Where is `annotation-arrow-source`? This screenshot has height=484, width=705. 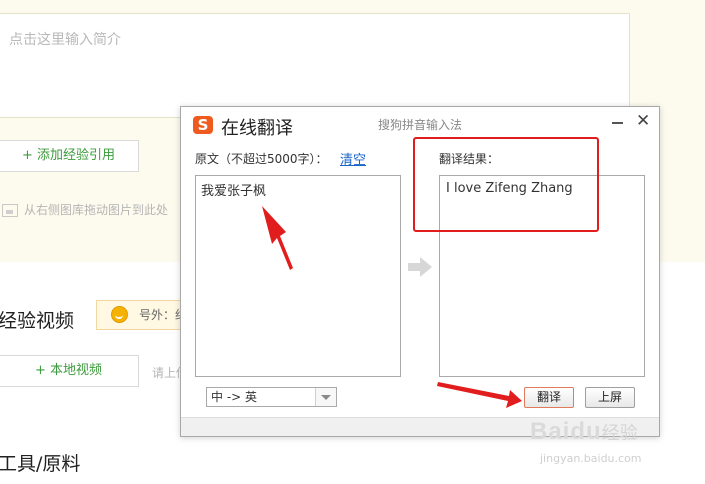 annotation-arrow-source is located at coordinates (277, 238).